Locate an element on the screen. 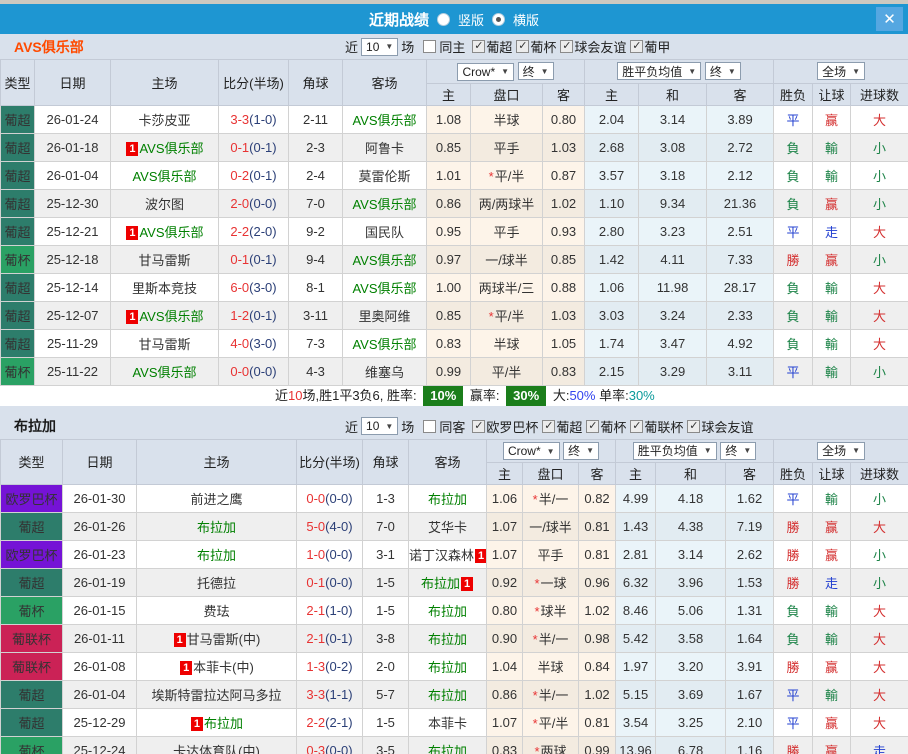 This screenshot has width=908, height=754. horizontal-layout-radio is located at coordinates (498, 19).